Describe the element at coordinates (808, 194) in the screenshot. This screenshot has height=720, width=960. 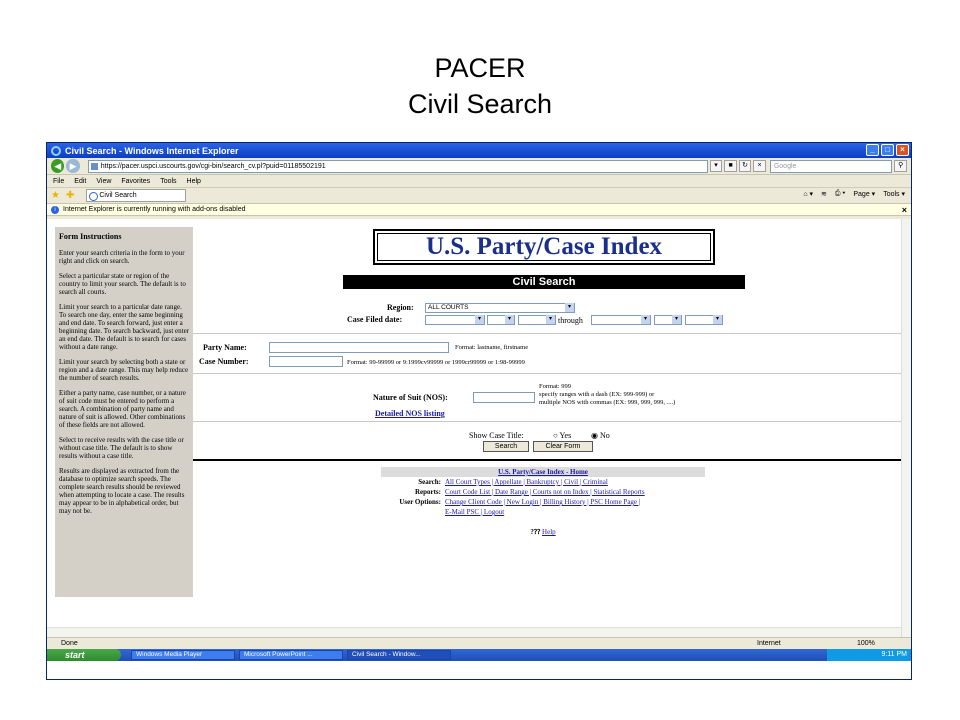
I see `home-icon: ⌂ ▾` at that location.